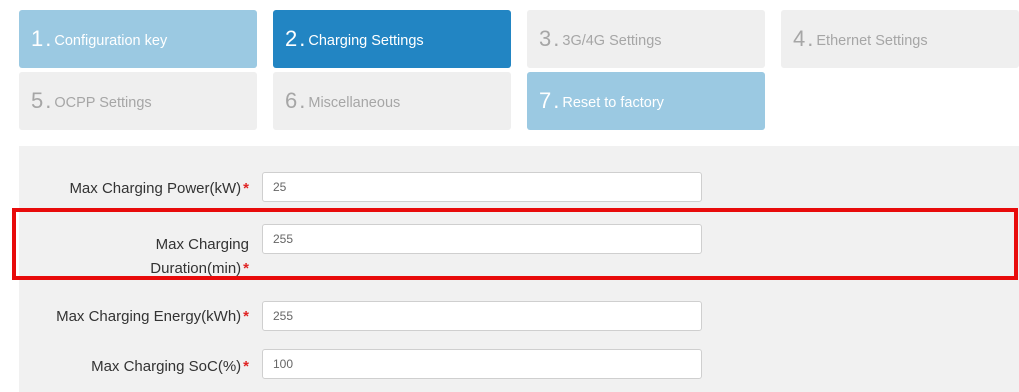 Image resolution: width=1019 pixels, height=392 pixels. I want to click on max-charging-duration-label: Max Charging Duration(min) *, so click(199, 256).